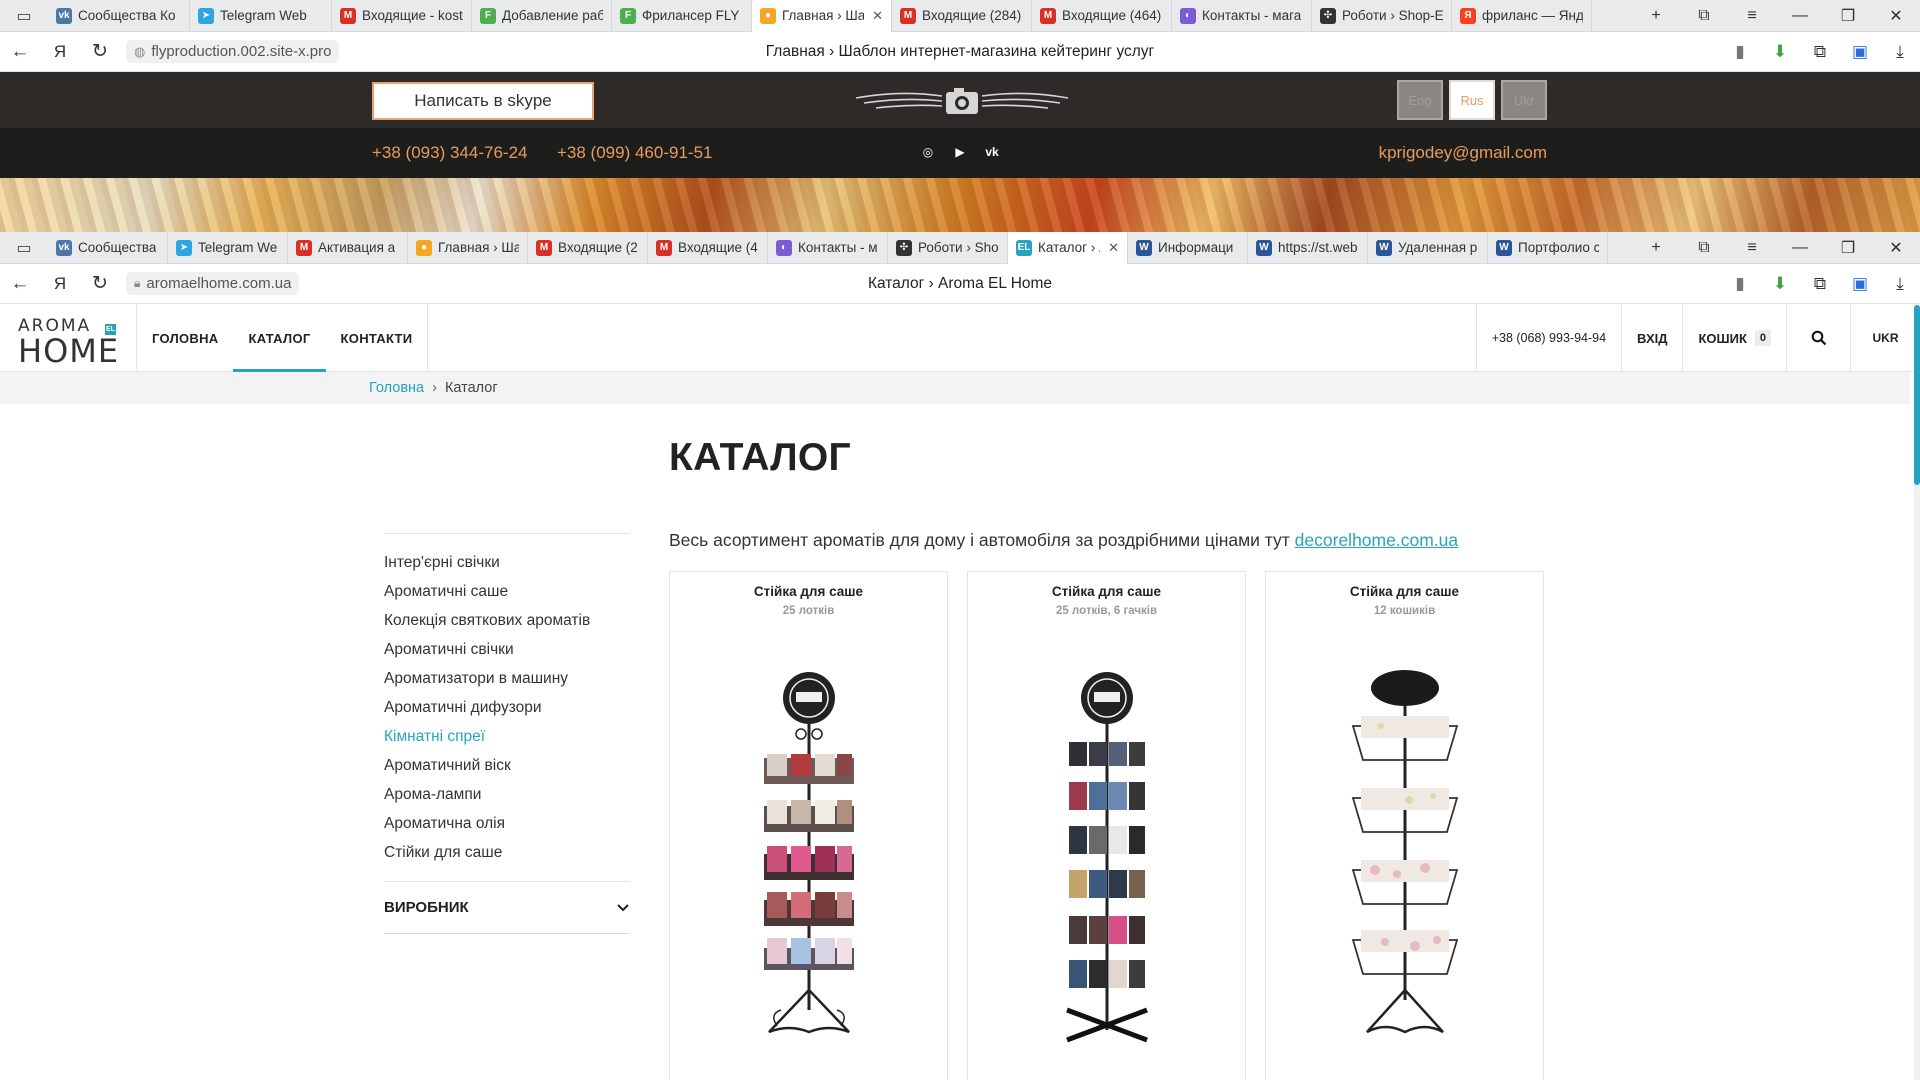  Describe the element at coordinates (1404, 825) in the screenshot. I see `product-card: Стійка для саше 12 кошиків` at that location.